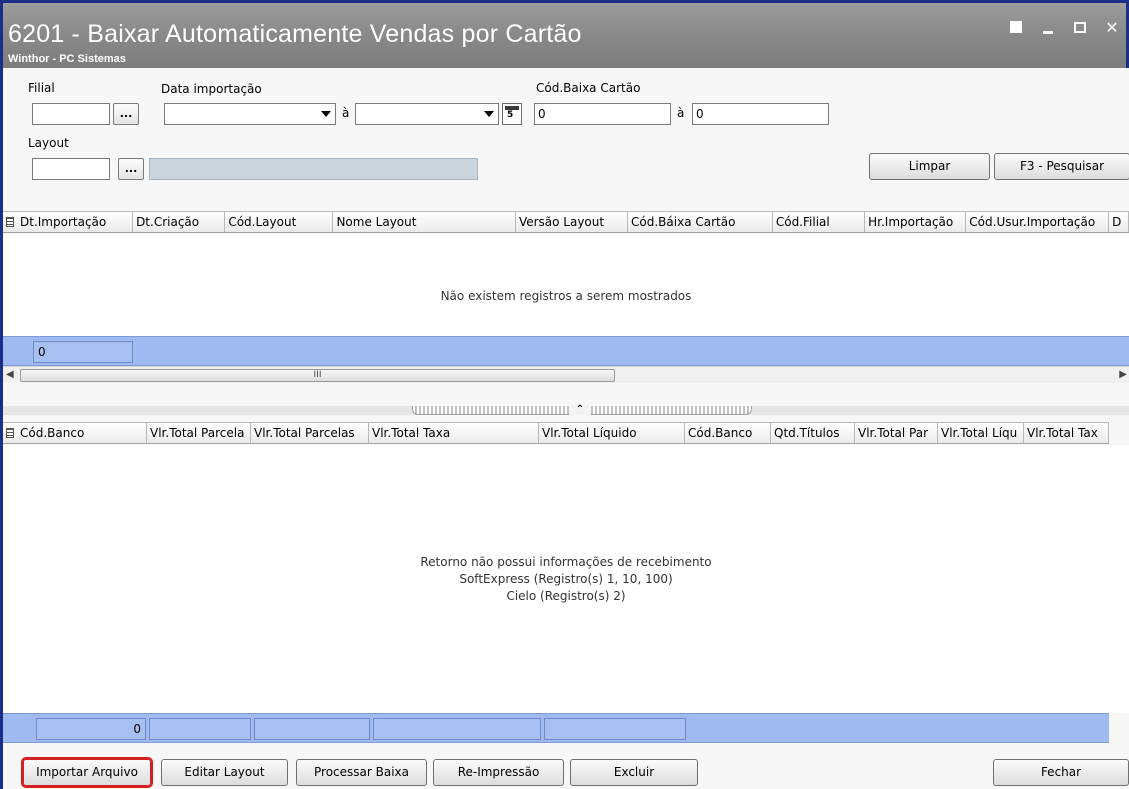 The width and height of the screenshot is (1129, 789). Describe the element at coordinates (1061, 772) in the screenshot. I see `fechar-button: Fechar` at that location.